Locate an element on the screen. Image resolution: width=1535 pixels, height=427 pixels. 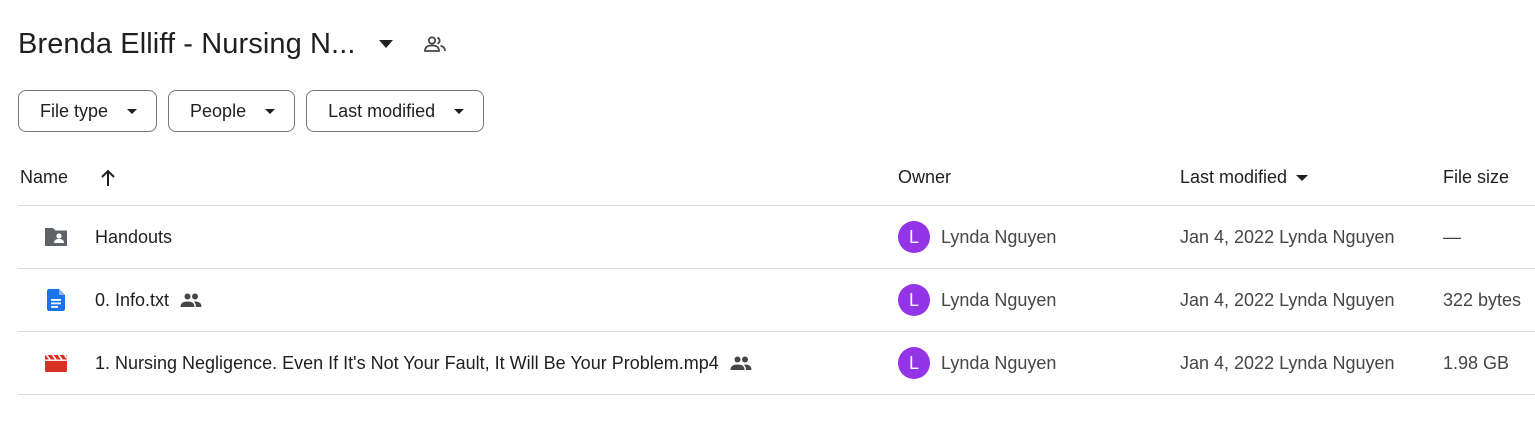
filter-label: People is located at coordinates (218, 110).